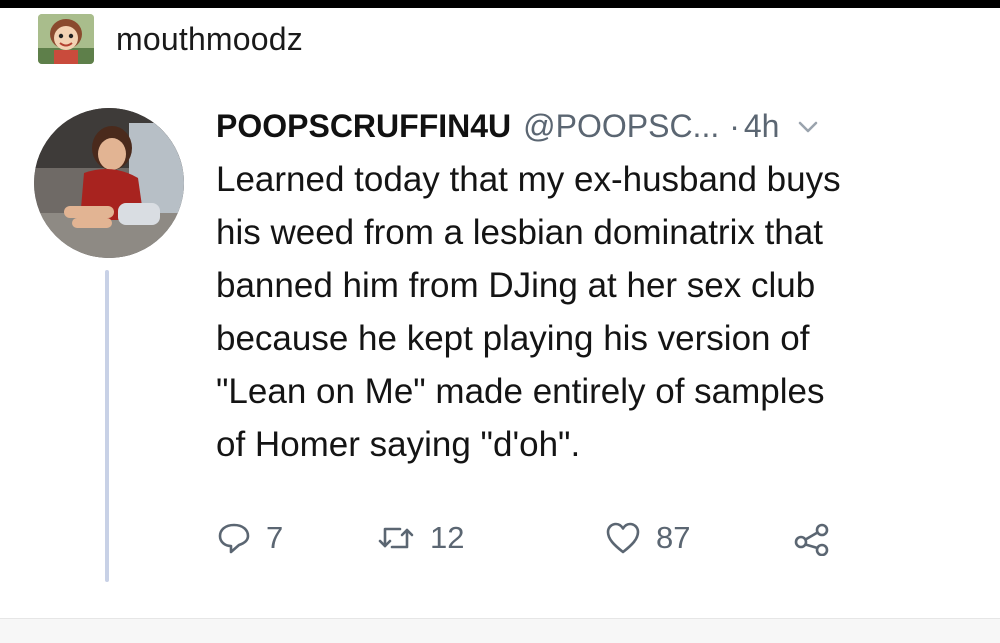 This screenshot has width=1000, height=643. I want to click on share-button, so click(812, 538).